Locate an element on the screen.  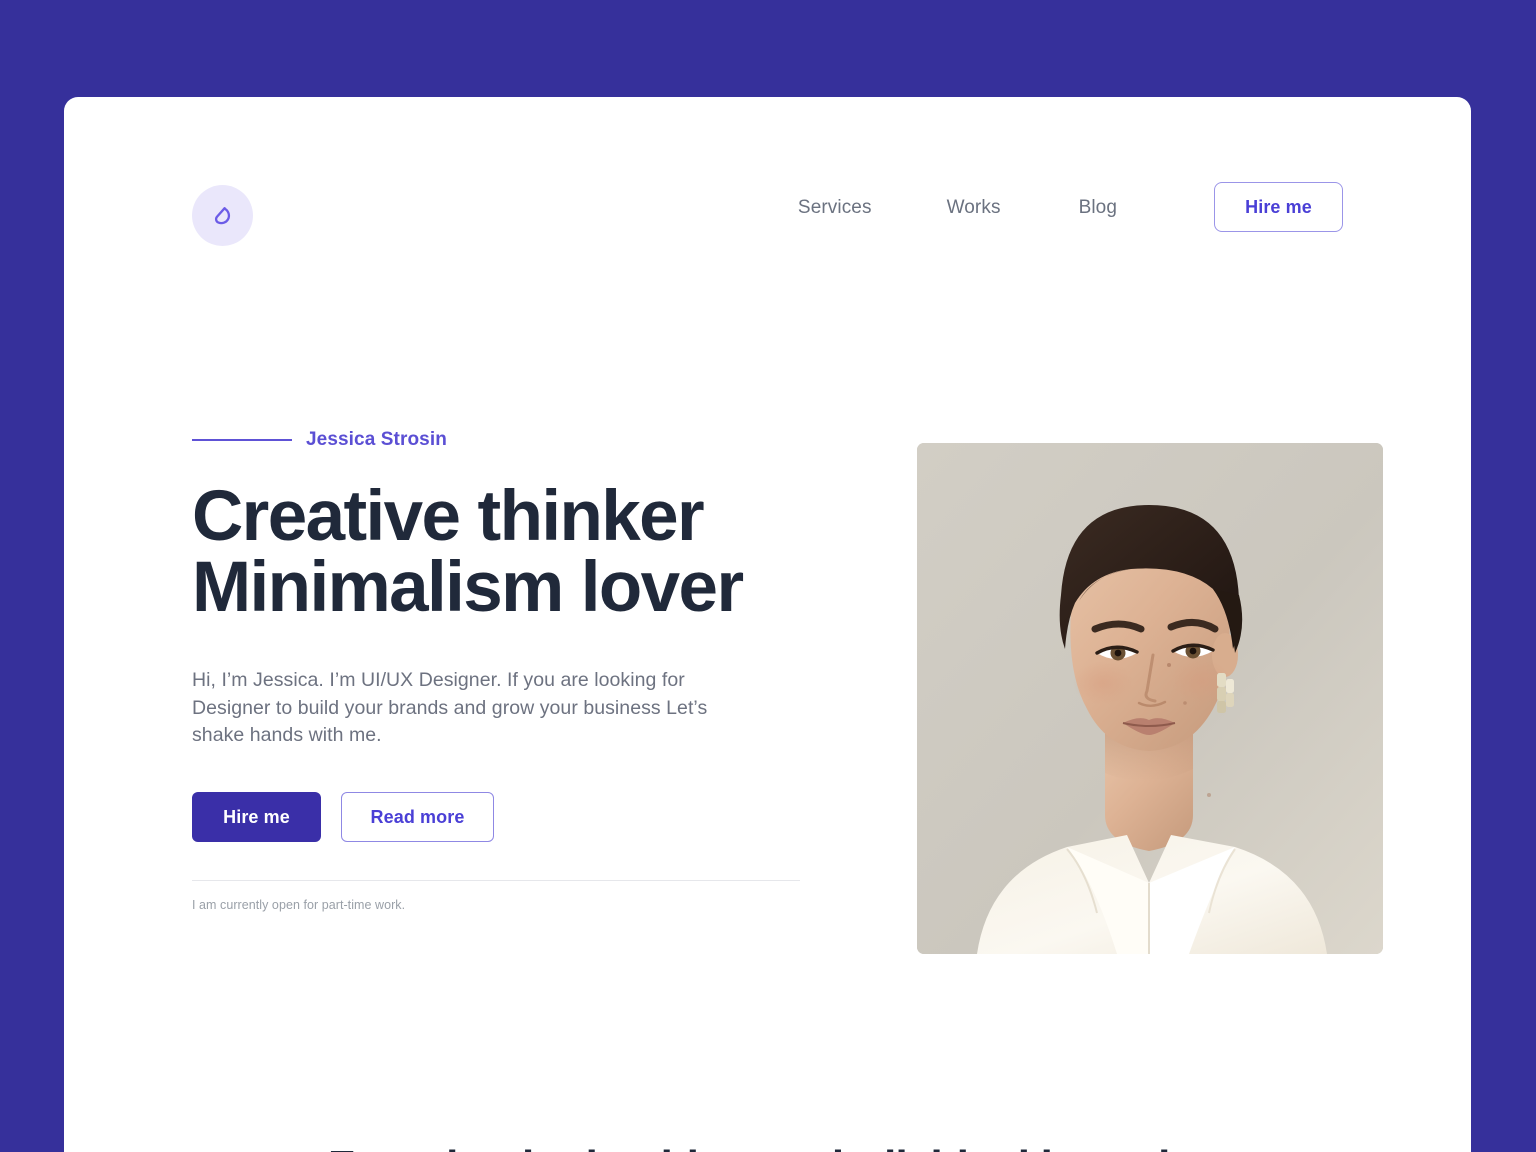
hero-hire-me-button: Hire me is located at coordinates (256, 817).